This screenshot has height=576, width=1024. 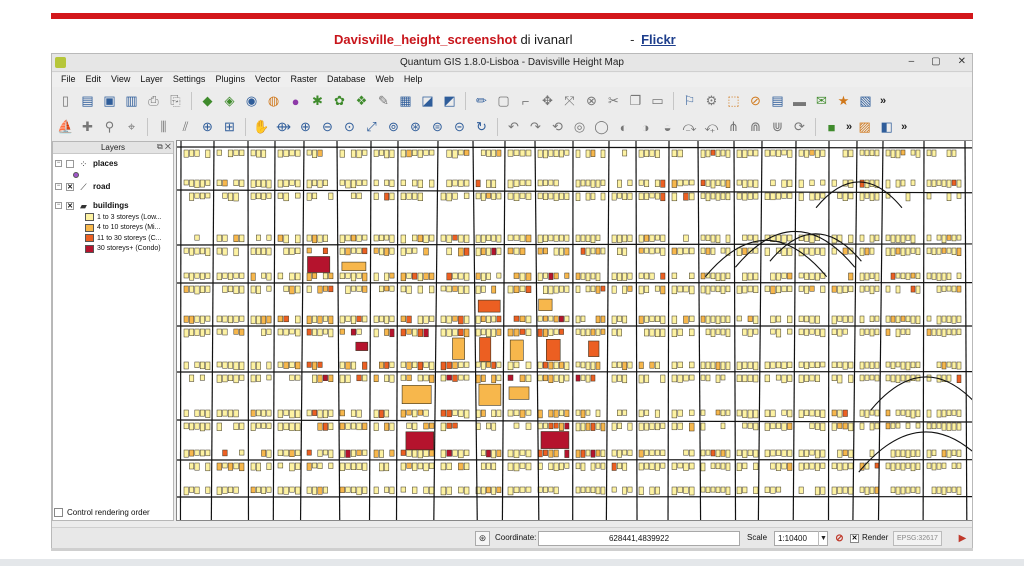 What do you see at coordinates (175, 101) in the screenshot?
I see `composer-manager-icon: ⎘` at bounding box center [175, 101].